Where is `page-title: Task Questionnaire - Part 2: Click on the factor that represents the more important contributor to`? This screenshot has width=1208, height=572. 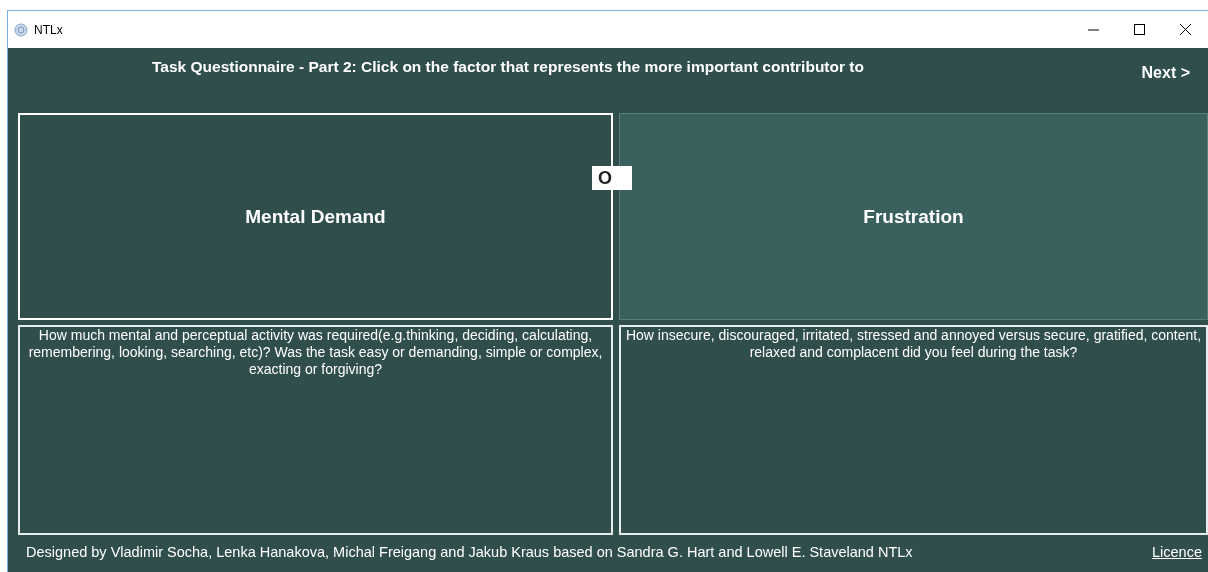 page-title: Task Questionnaire - Part 2: Click on the factor that represents the more important contributor to is located at coordinates (508, 67).